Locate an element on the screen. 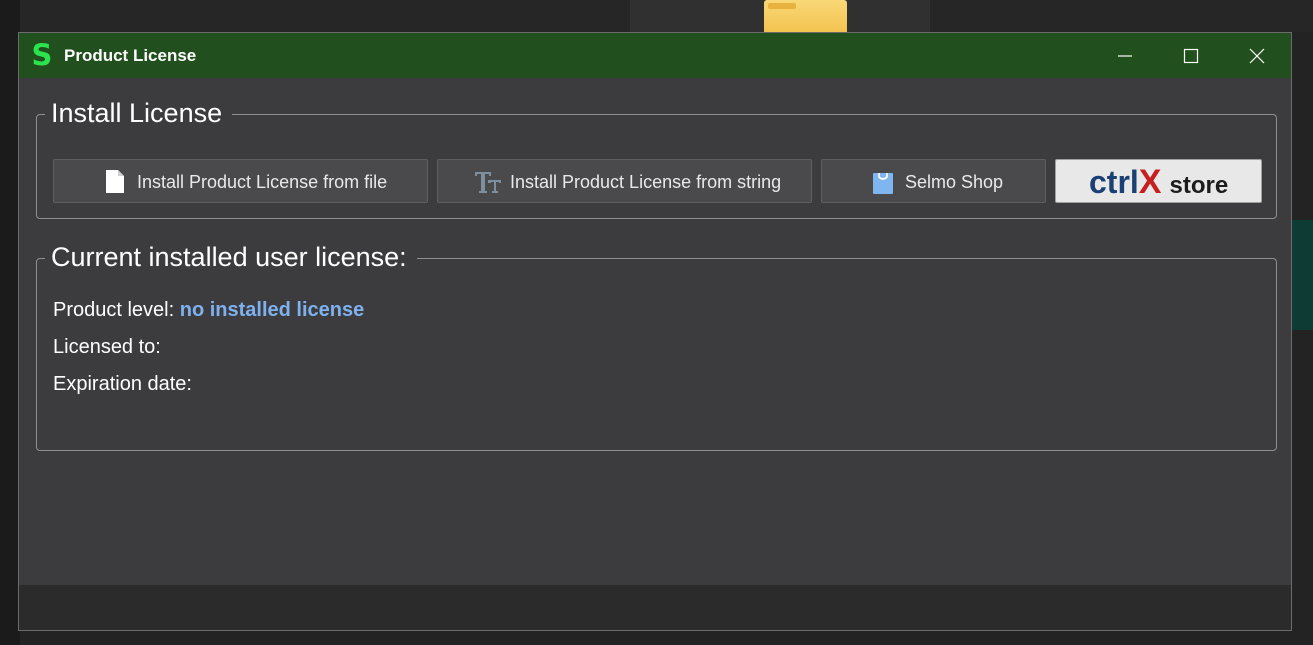  product-level-value: no installed license is located at coordinates (272, 310).